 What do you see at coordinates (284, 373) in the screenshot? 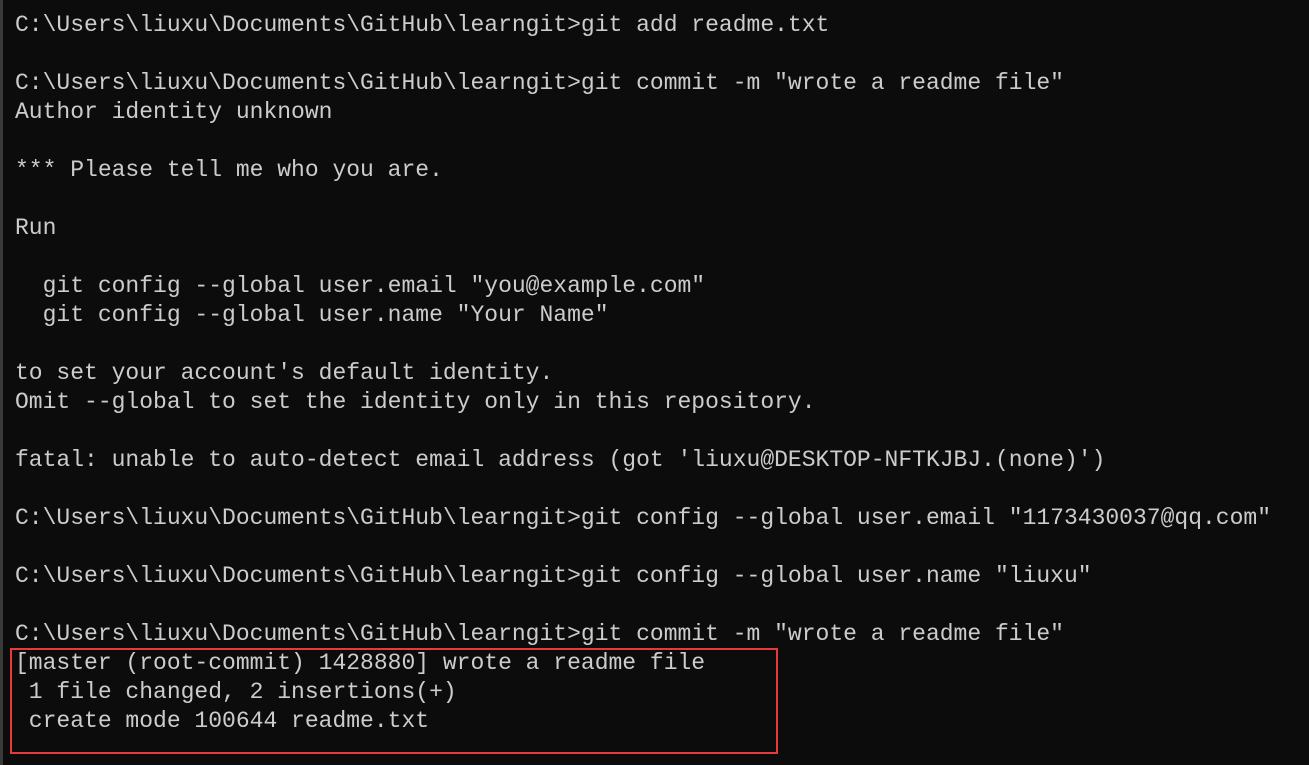
I see `terminal-line: to set your account's default identity.` at bounding box center [284, 373].